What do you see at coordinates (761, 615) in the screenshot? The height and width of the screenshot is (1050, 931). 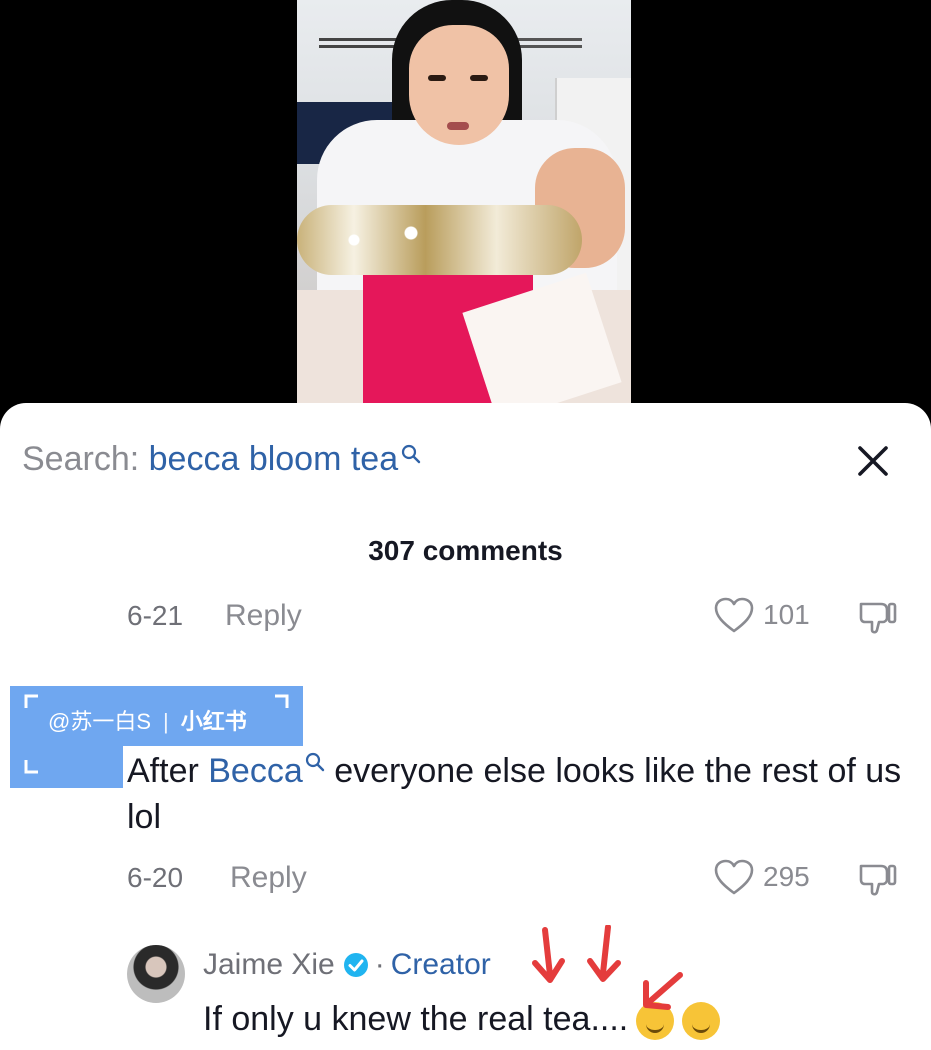 I see `like-button: 101` at bounding box center [761, 615].